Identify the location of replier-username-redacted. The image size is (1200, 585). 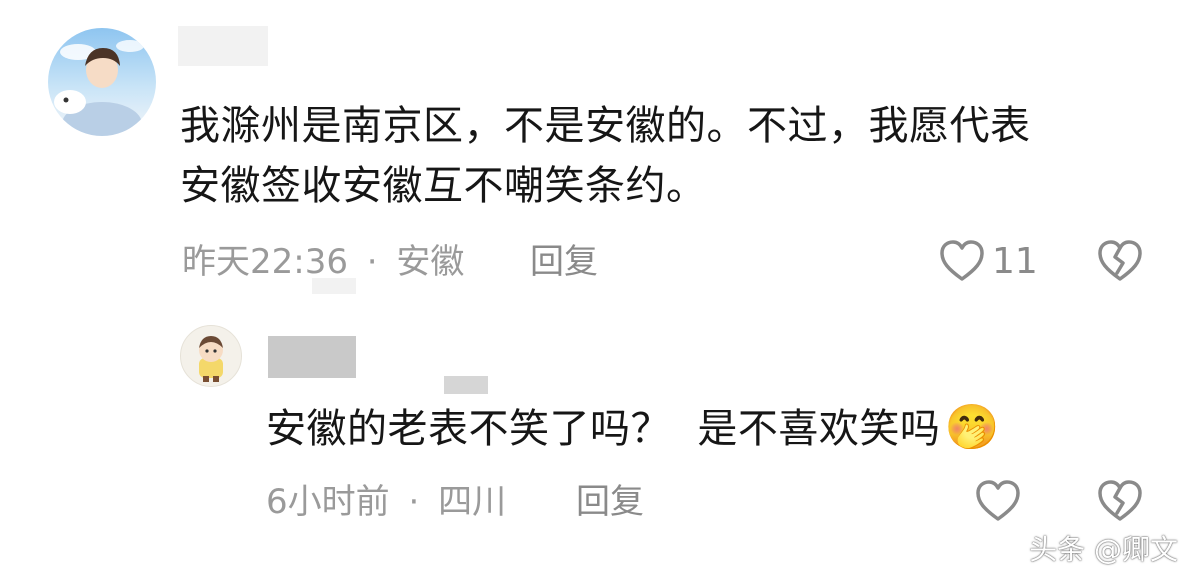
(312, 357).